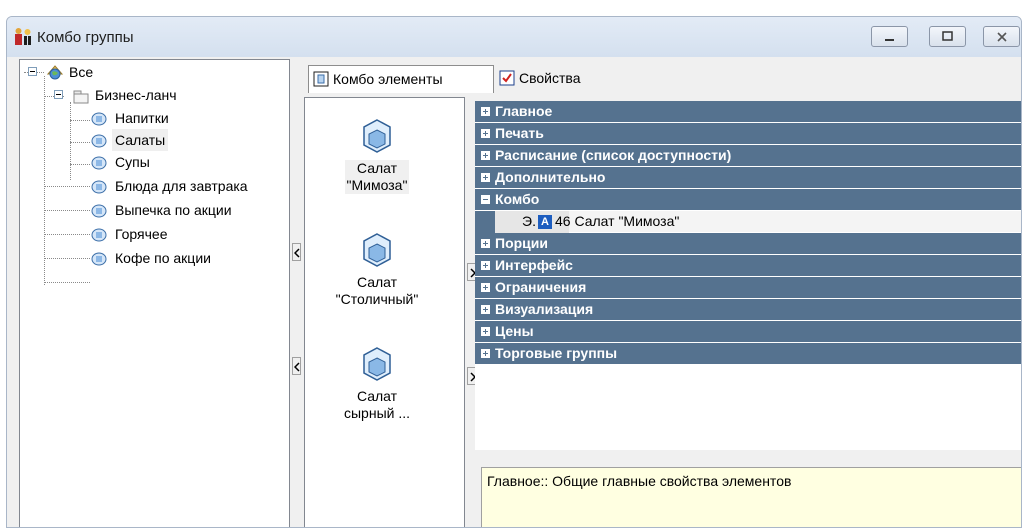 Image resolution: width=1022 pixels, height=528 pixels. What do you see at coordinates (181, 186) in the screenshot?
I see `tree-label: Блюда для завтрака` at bounding box center [181, 186].